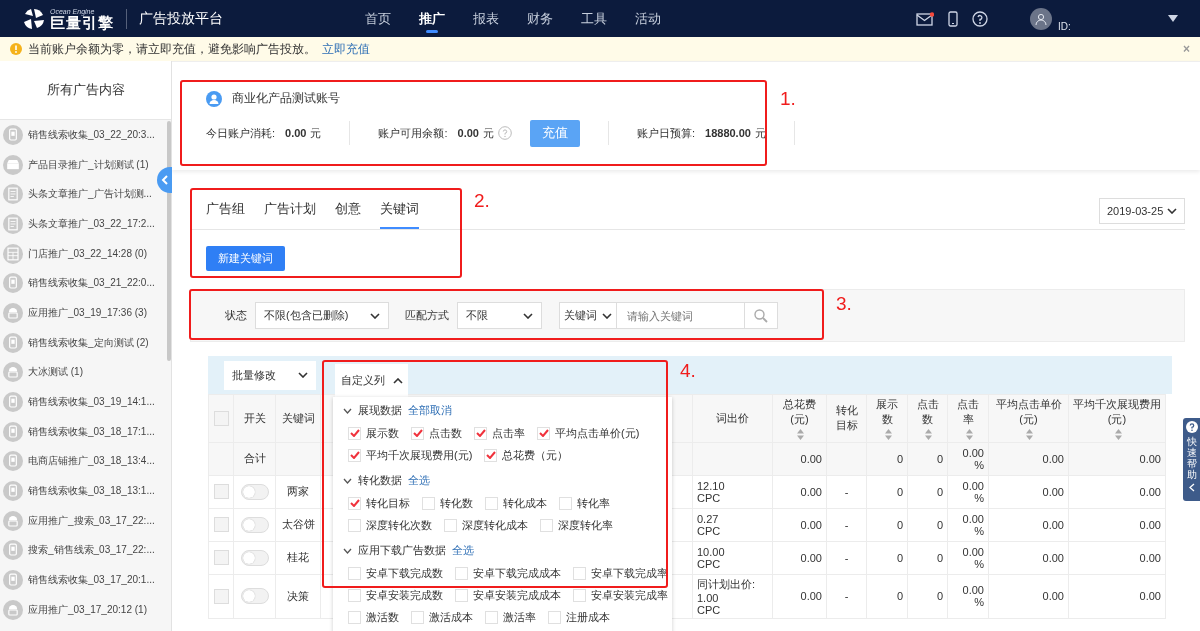  What do you see at coordinates (346, 49) in the screenshot?
I see `recharge-link: 立即充值` at bounding box center [346, 49].